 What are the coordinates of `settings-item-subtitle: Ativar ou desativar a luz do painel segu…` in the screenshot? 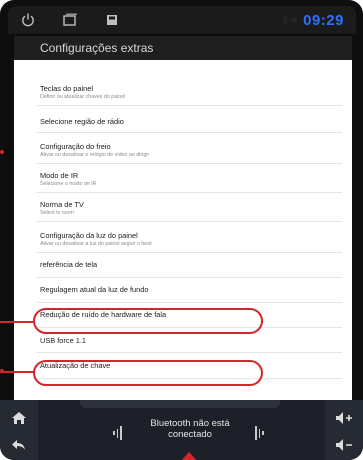 It's located at (96, 244).